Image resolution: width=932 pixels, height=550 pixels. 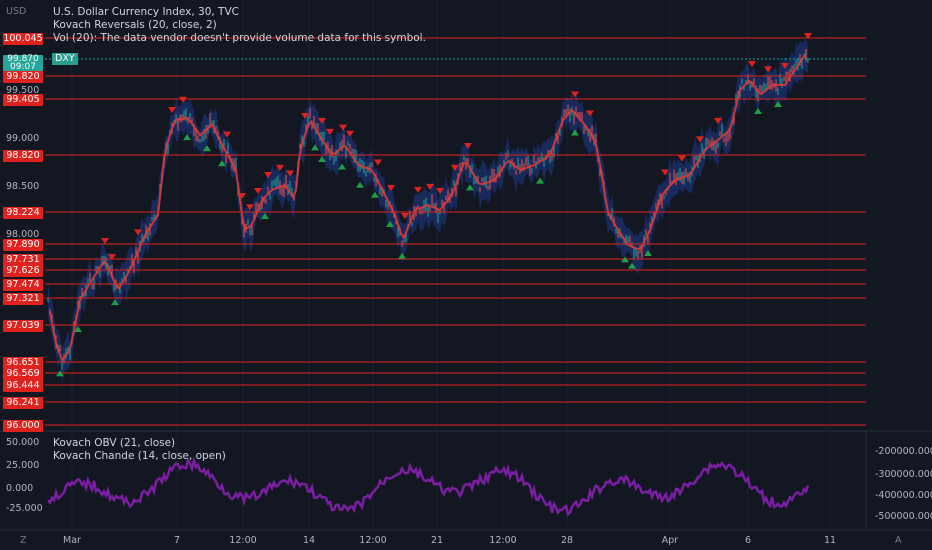 What do you see at coordinates (23, 285) in the screenshot?
I see `level-label: 97.474` at bounding box center [23, 285].